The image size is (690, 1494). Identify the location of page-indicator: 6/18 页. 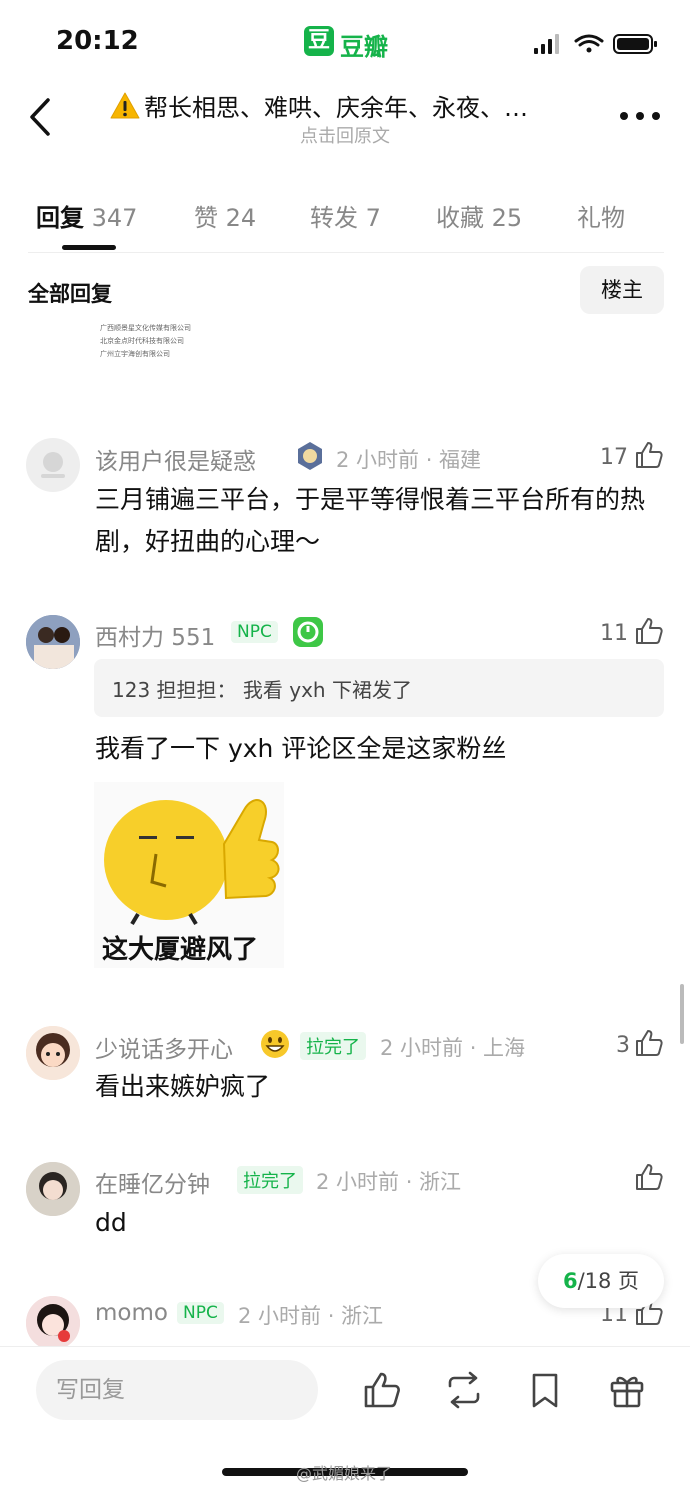
(601, 1281).